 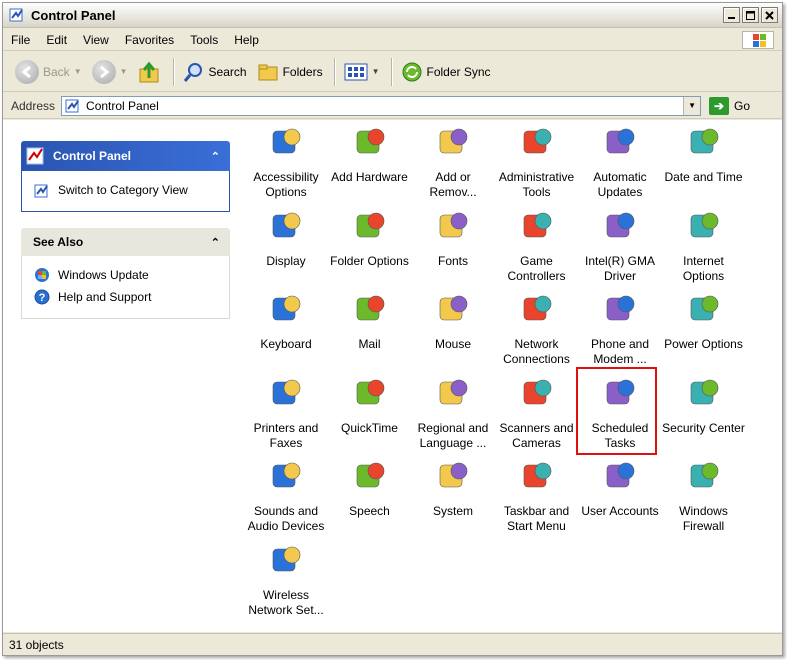 I want to click on menu-view: View, so click(x=96, y=40).